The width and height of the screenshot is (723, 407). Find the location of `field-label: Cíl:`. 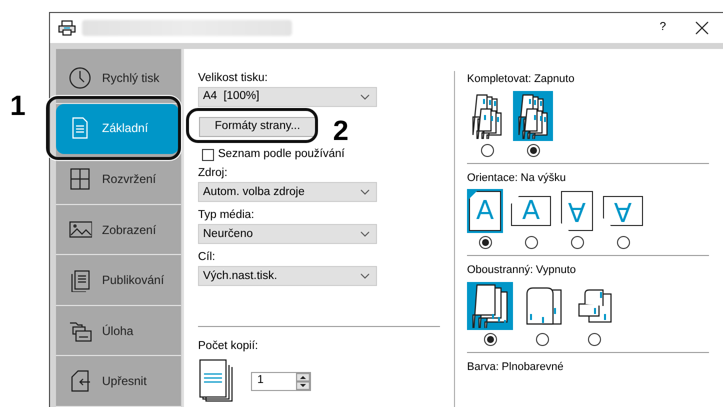

field-label: Cíl: is located at coordinates (207, 257).